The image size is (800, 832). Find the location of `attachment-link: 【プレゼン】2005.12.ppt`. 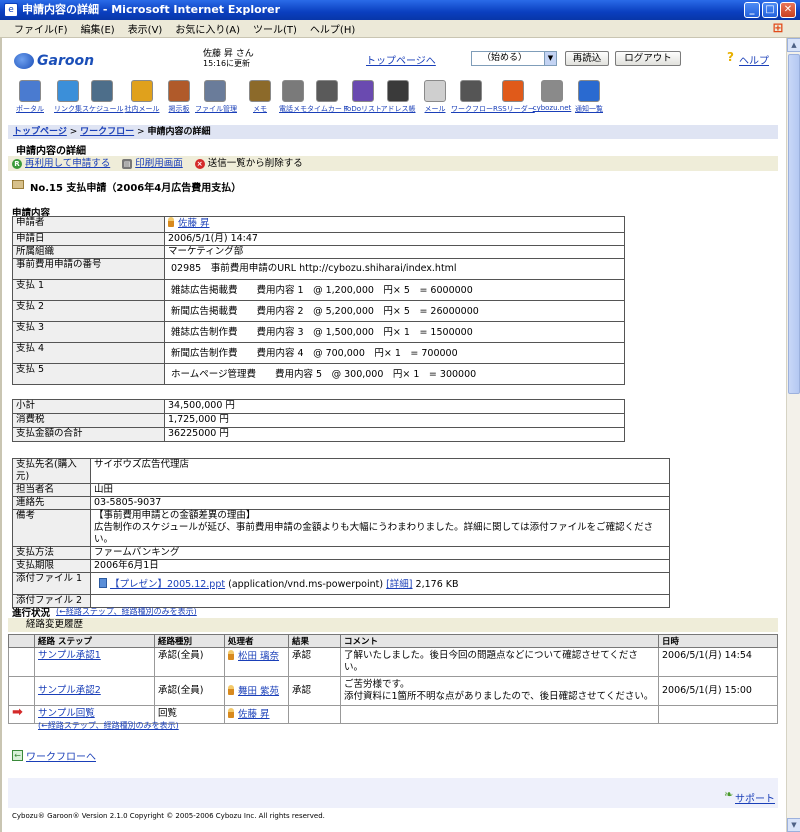

attachment-link: 【プレゼン】2005.12.ppt is located at coordinates (167, 584).